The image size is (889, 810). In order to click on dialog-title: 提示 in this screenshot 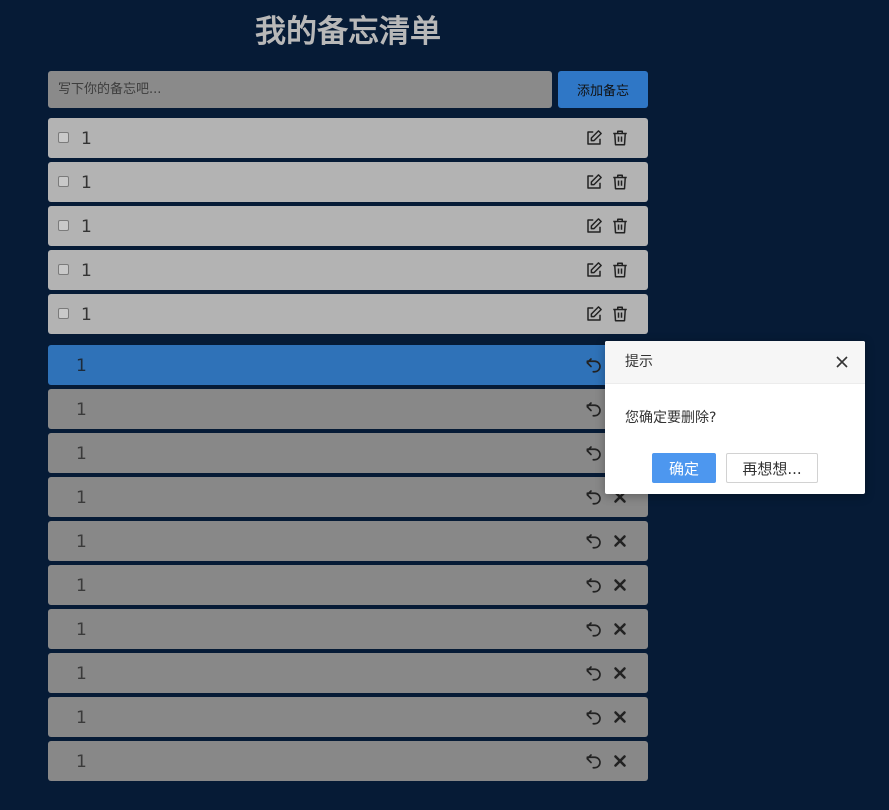, I will do `click(639, 362)`.